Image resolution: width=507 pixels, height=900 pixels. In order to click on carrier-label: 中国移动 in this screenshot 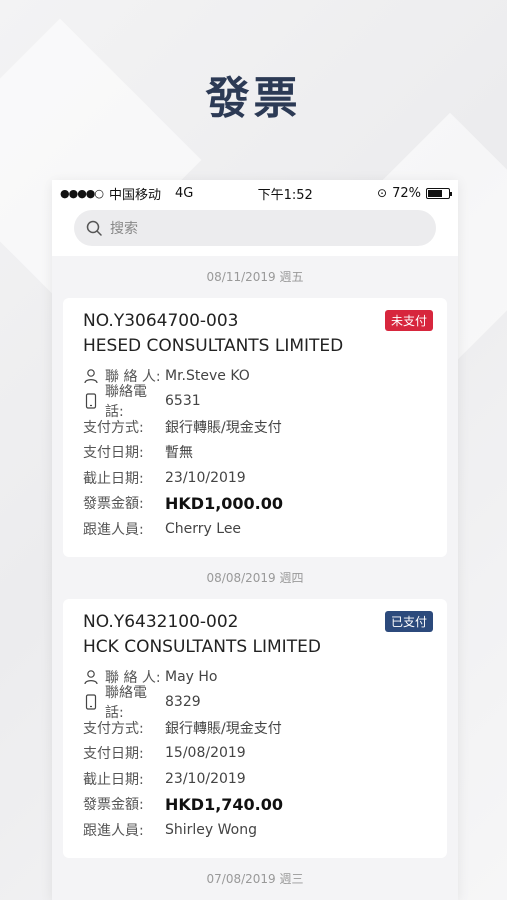, I will do `click(135, 195)`.